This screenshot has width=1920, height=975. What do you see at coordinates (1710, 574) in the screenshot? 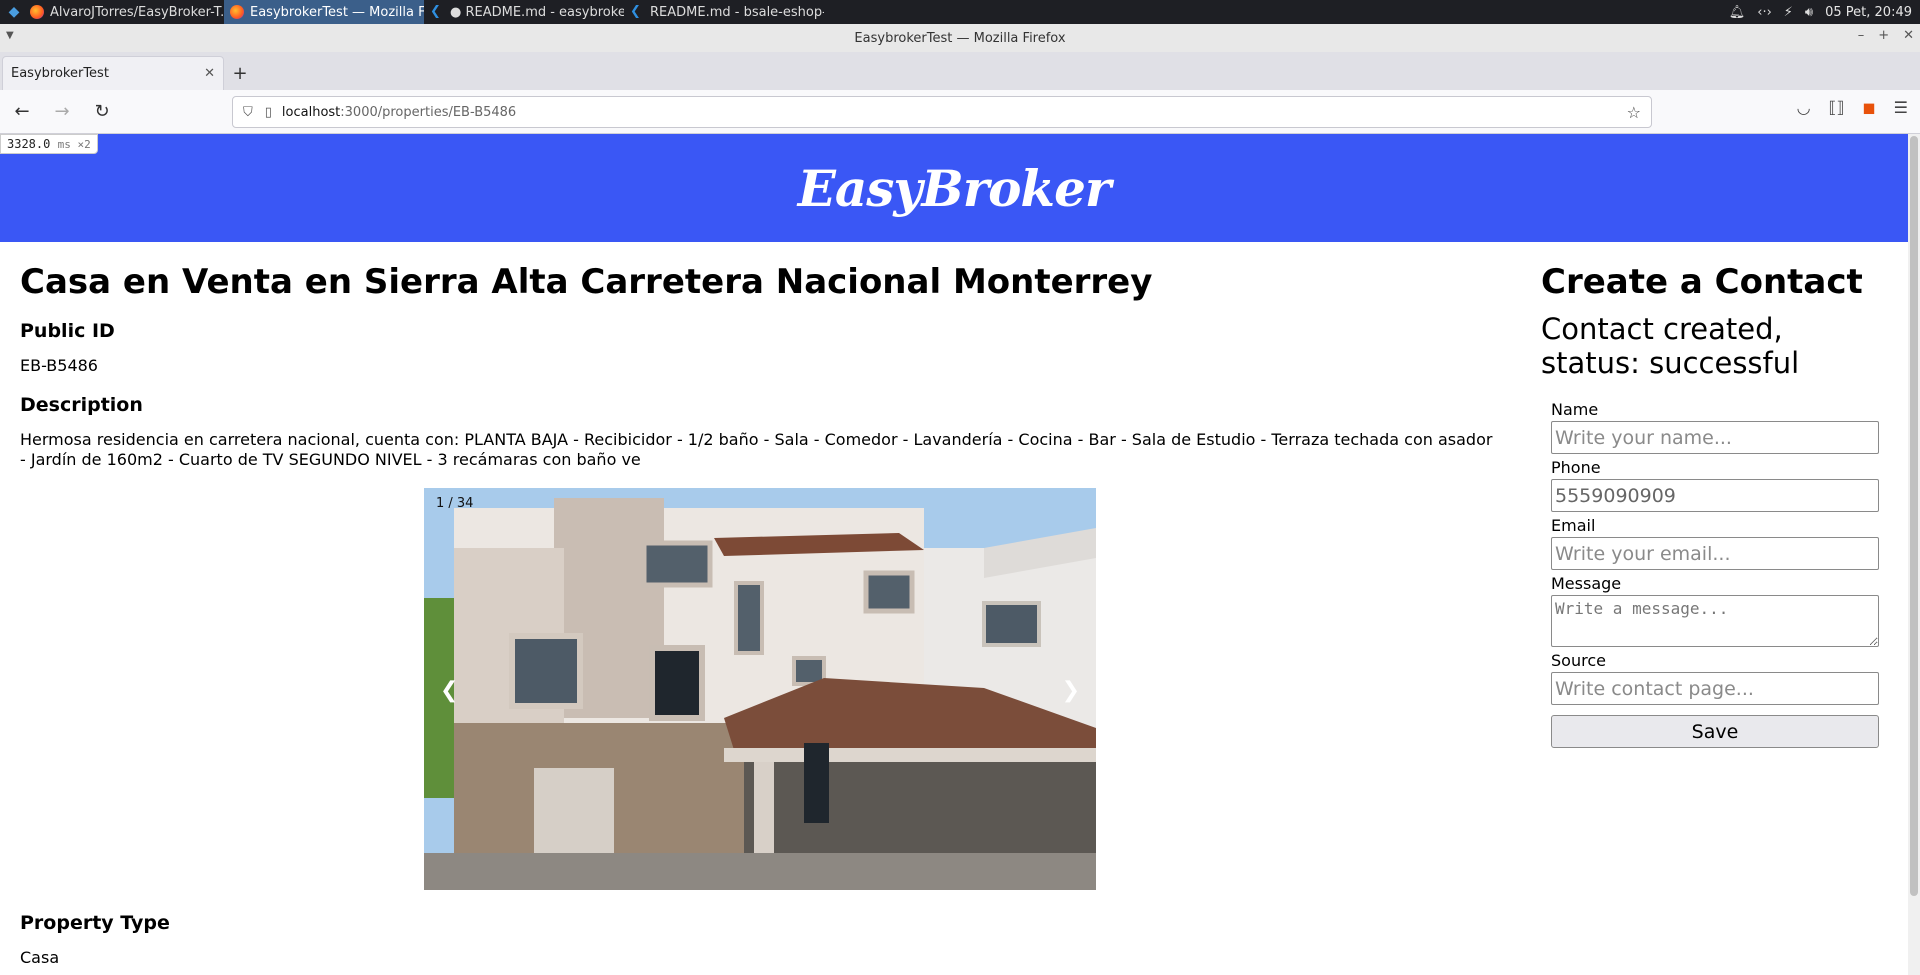
I see `contact-form: Name Phone Email Message Source Save` at bounding box center [1710, 574].